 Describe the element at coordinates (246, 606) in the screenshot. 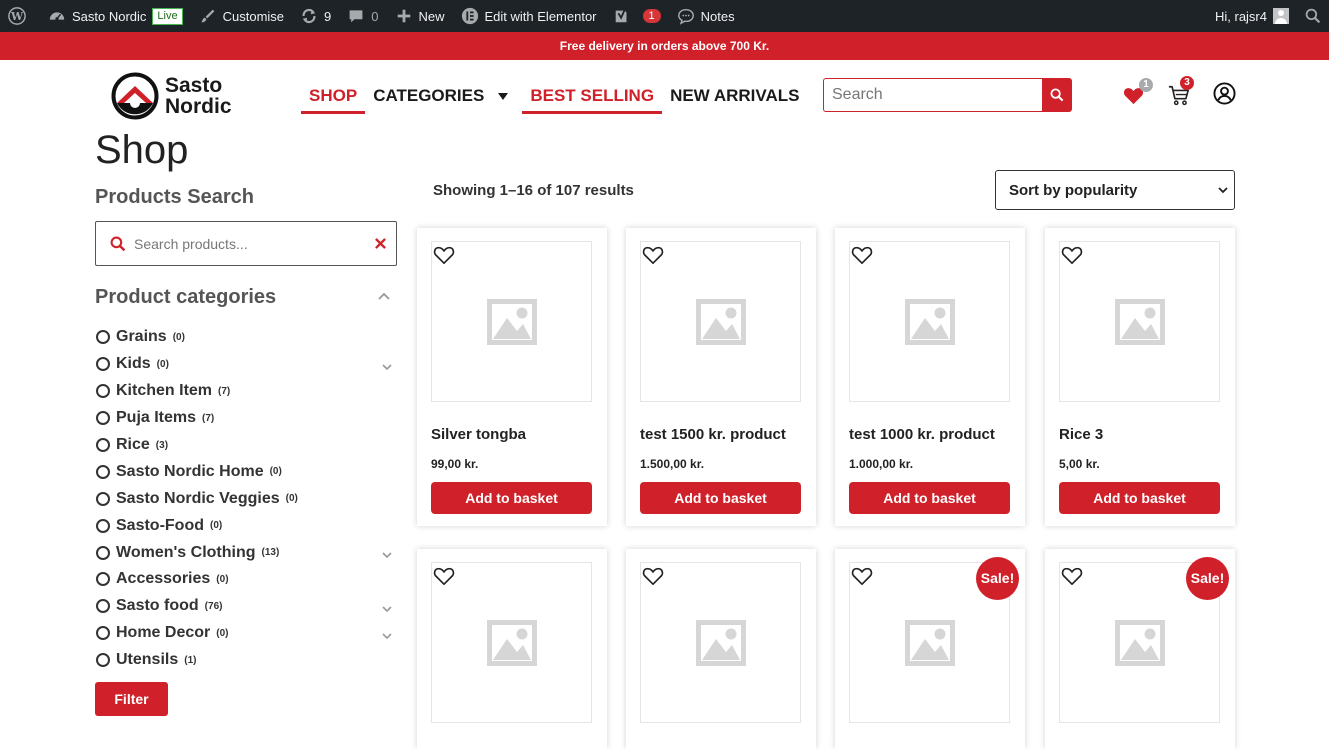

I see `category-item: Sasto food (76)` at that location.